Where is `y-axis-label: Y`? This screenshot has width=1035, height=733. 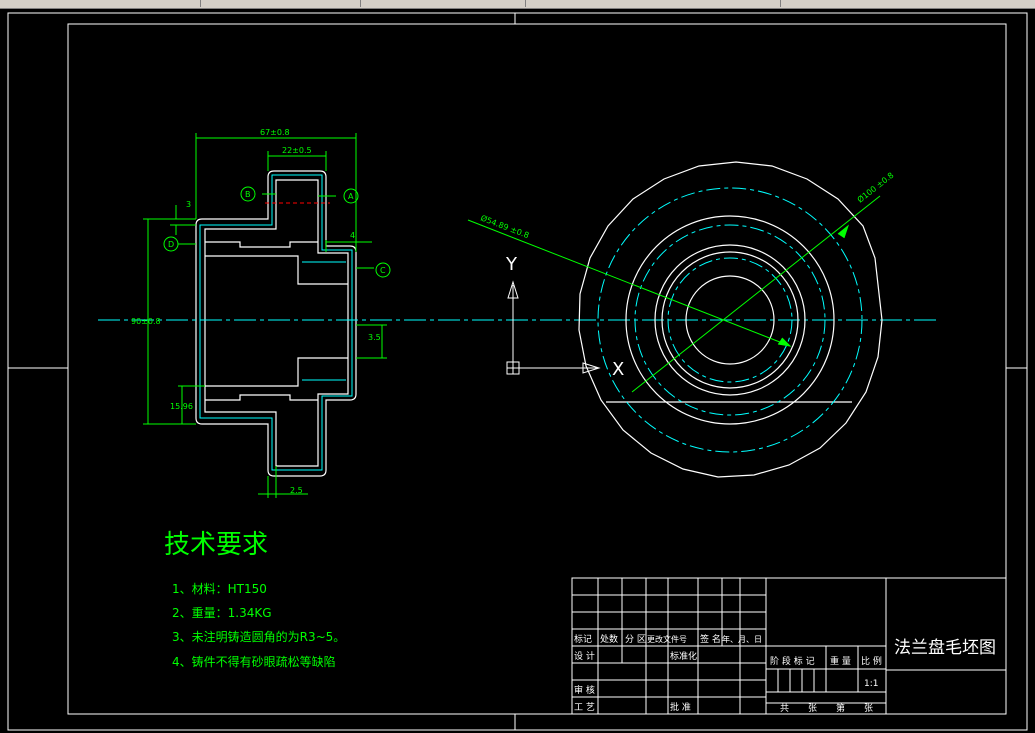 y-axis-label: Y is located at coordinates (511, 264).